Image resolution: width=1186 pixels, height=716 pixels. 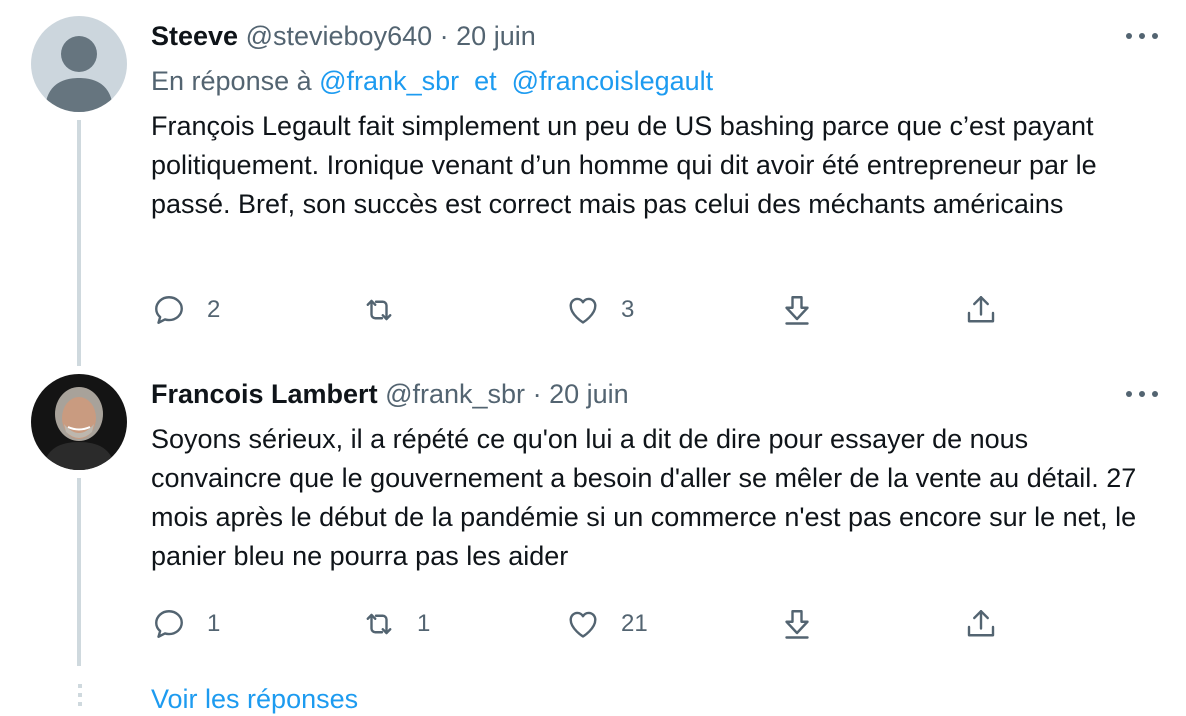 I want to click on tweet-header: Francois Lambert @frank_sbr · 20 juin, so click(x=390, y=394).